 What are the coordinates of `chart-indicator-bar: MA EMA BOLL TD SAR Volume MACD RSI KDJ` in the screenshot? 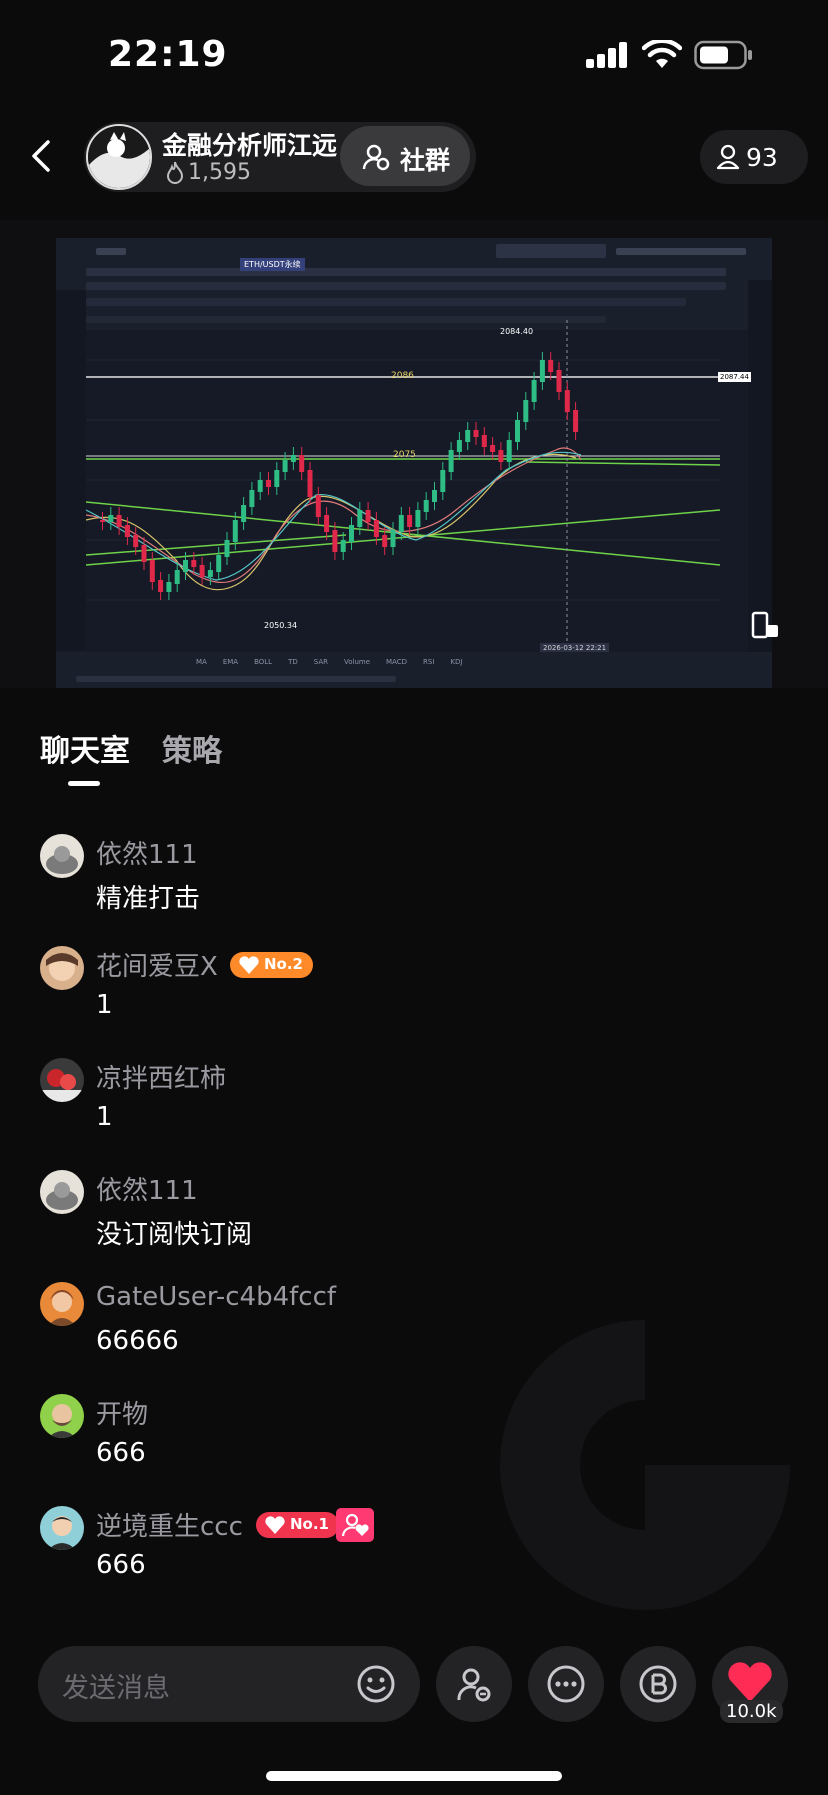 It's located at (414, 670).